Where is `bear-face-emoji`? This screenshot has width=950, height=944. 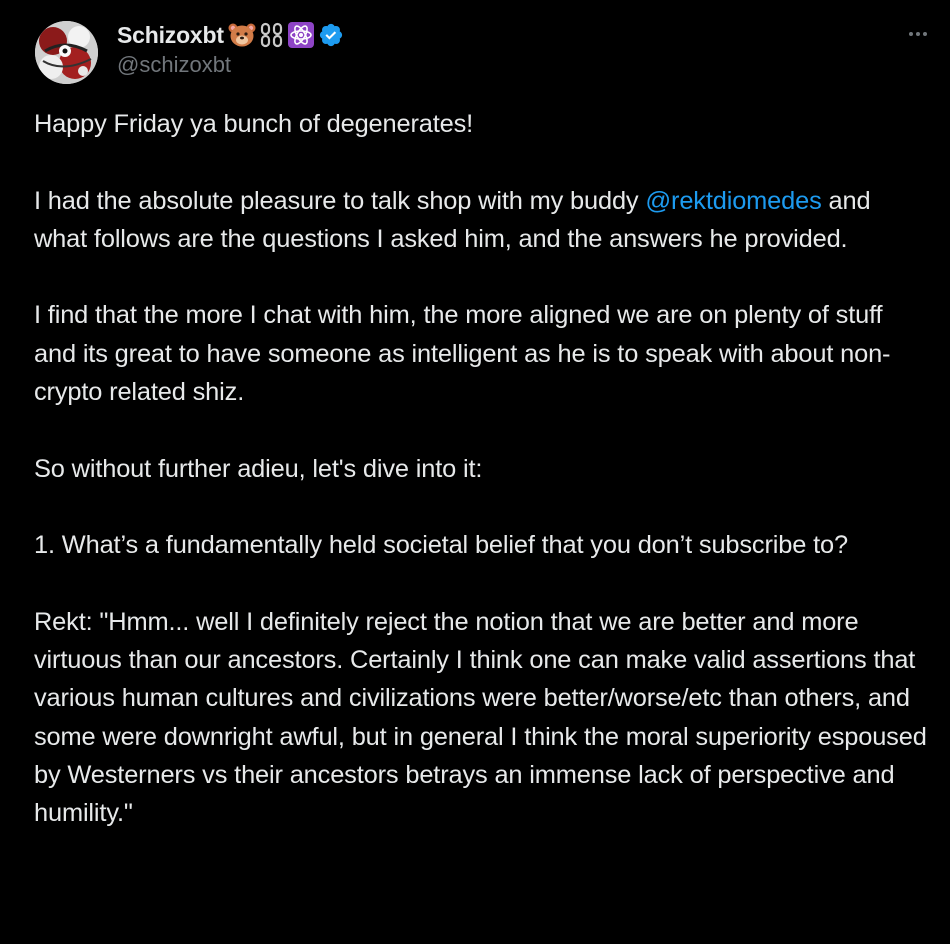
bear-face-emoji is located at coordinates (242, 35).